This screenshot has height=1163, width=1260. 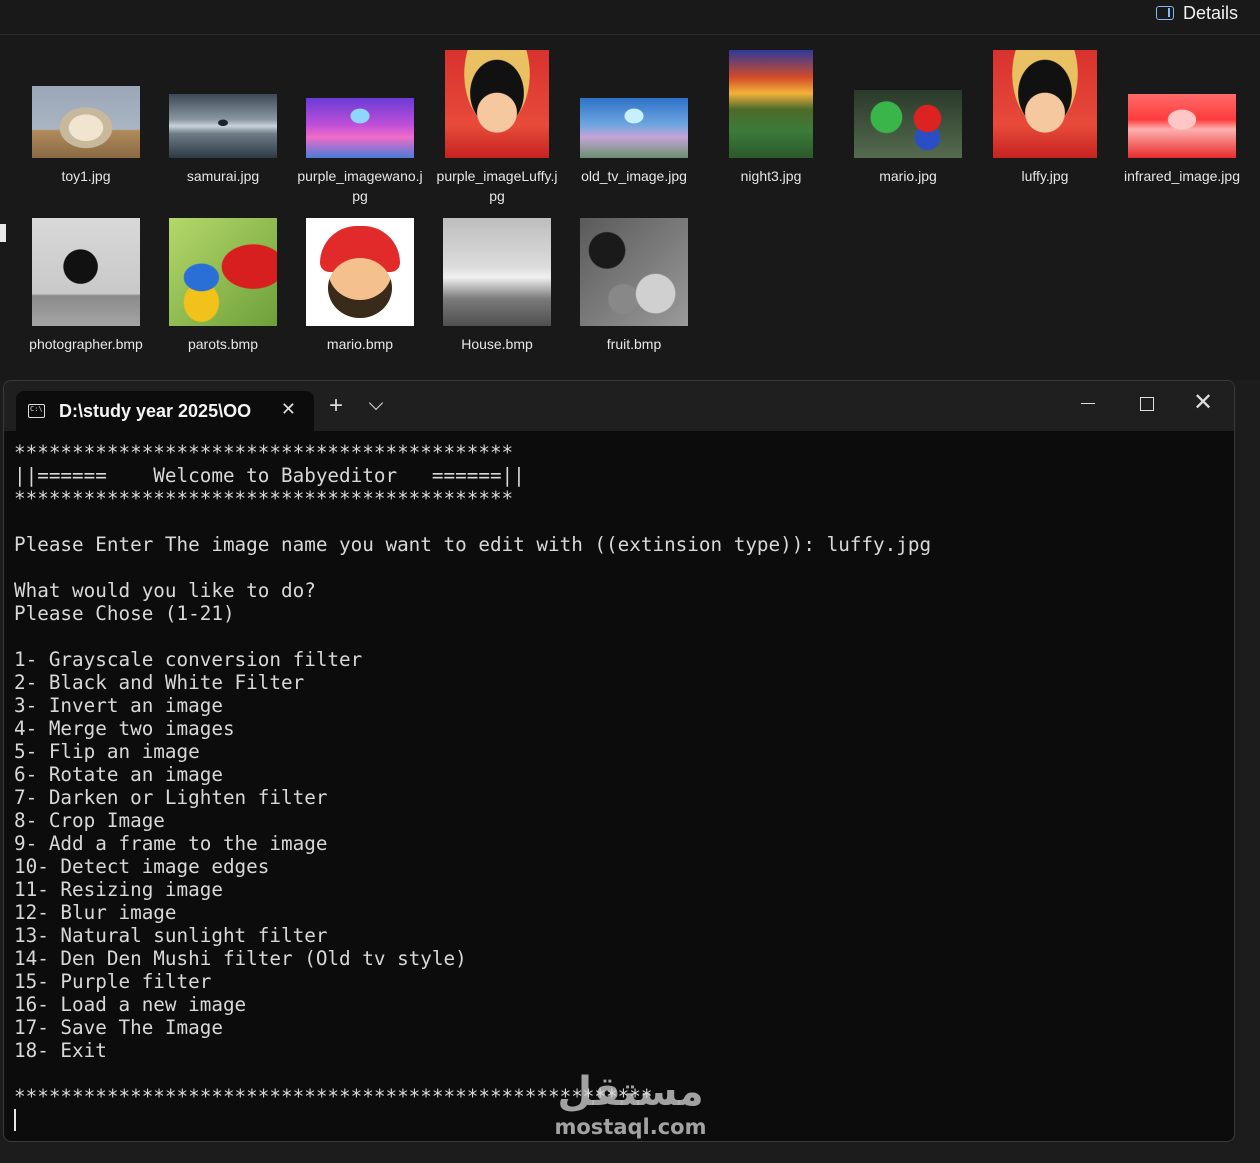 I want to click on file-name: parots.bmp, so click(x=223, y=344).